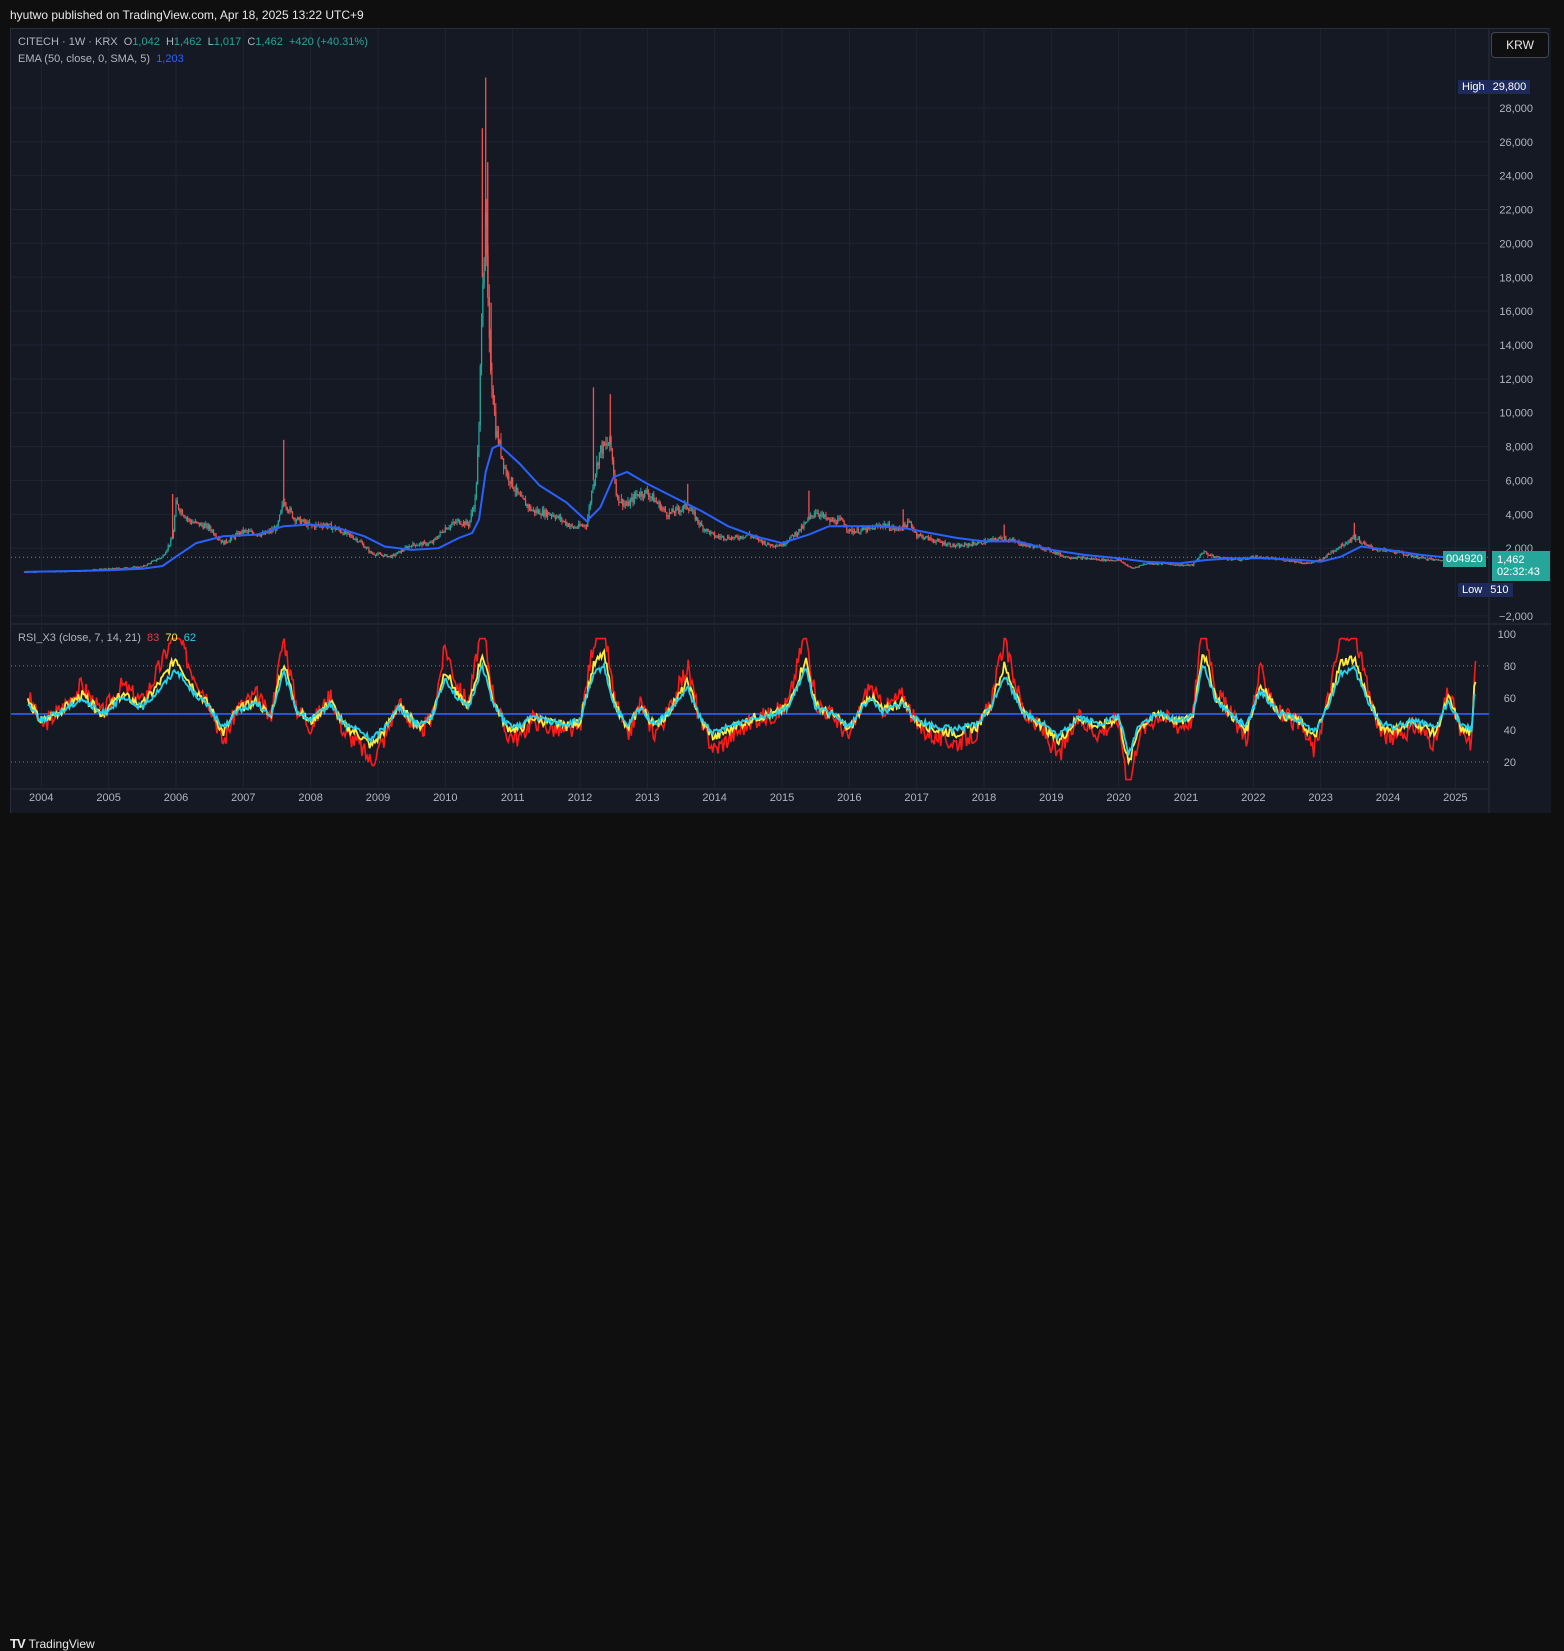 Image resolution: width=1564 pixels, height=1651 pixels. What do you see at coordinates (1472, 590) in the screenshot?
I see `low-tag-label: Low` at bounding box center [1472, 590].